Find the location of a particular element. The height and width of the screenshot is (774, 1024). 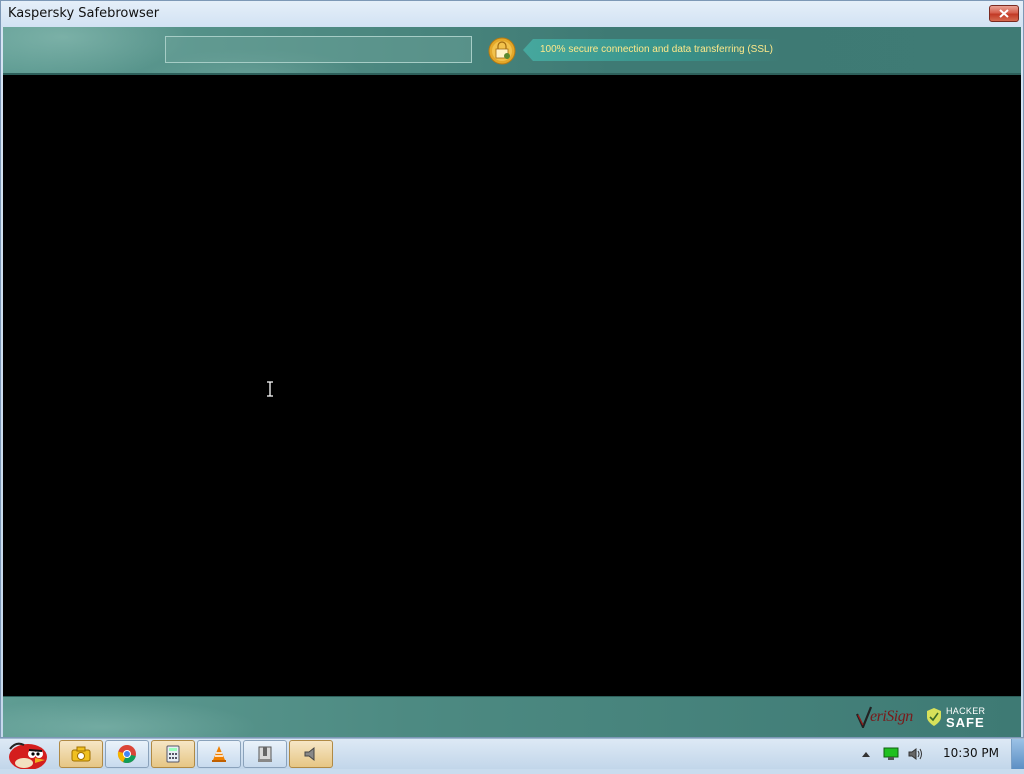

hackersafe-logo: HACKER SAFE is located at coordinates (958, 718).